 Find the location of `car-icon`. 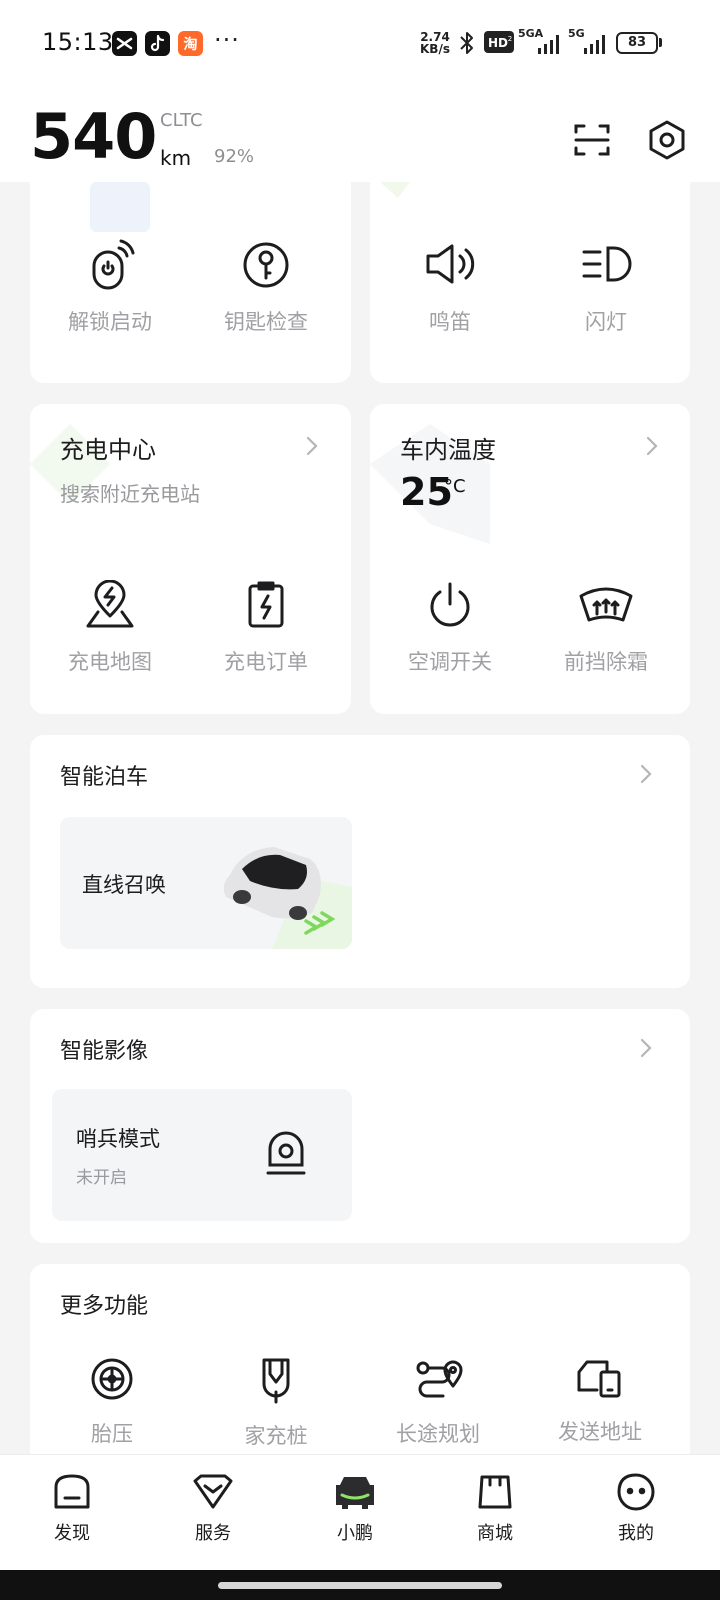

car-icon is located at coordinates (355, 1493).